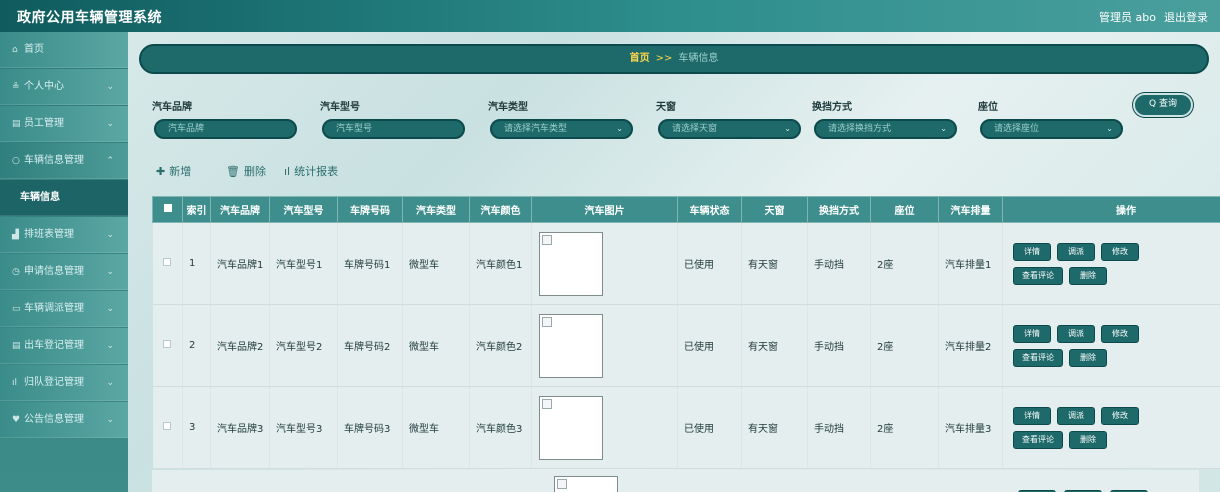  I want to click on filter-select: 请选择座位 ⌄, so click(1051, 129).